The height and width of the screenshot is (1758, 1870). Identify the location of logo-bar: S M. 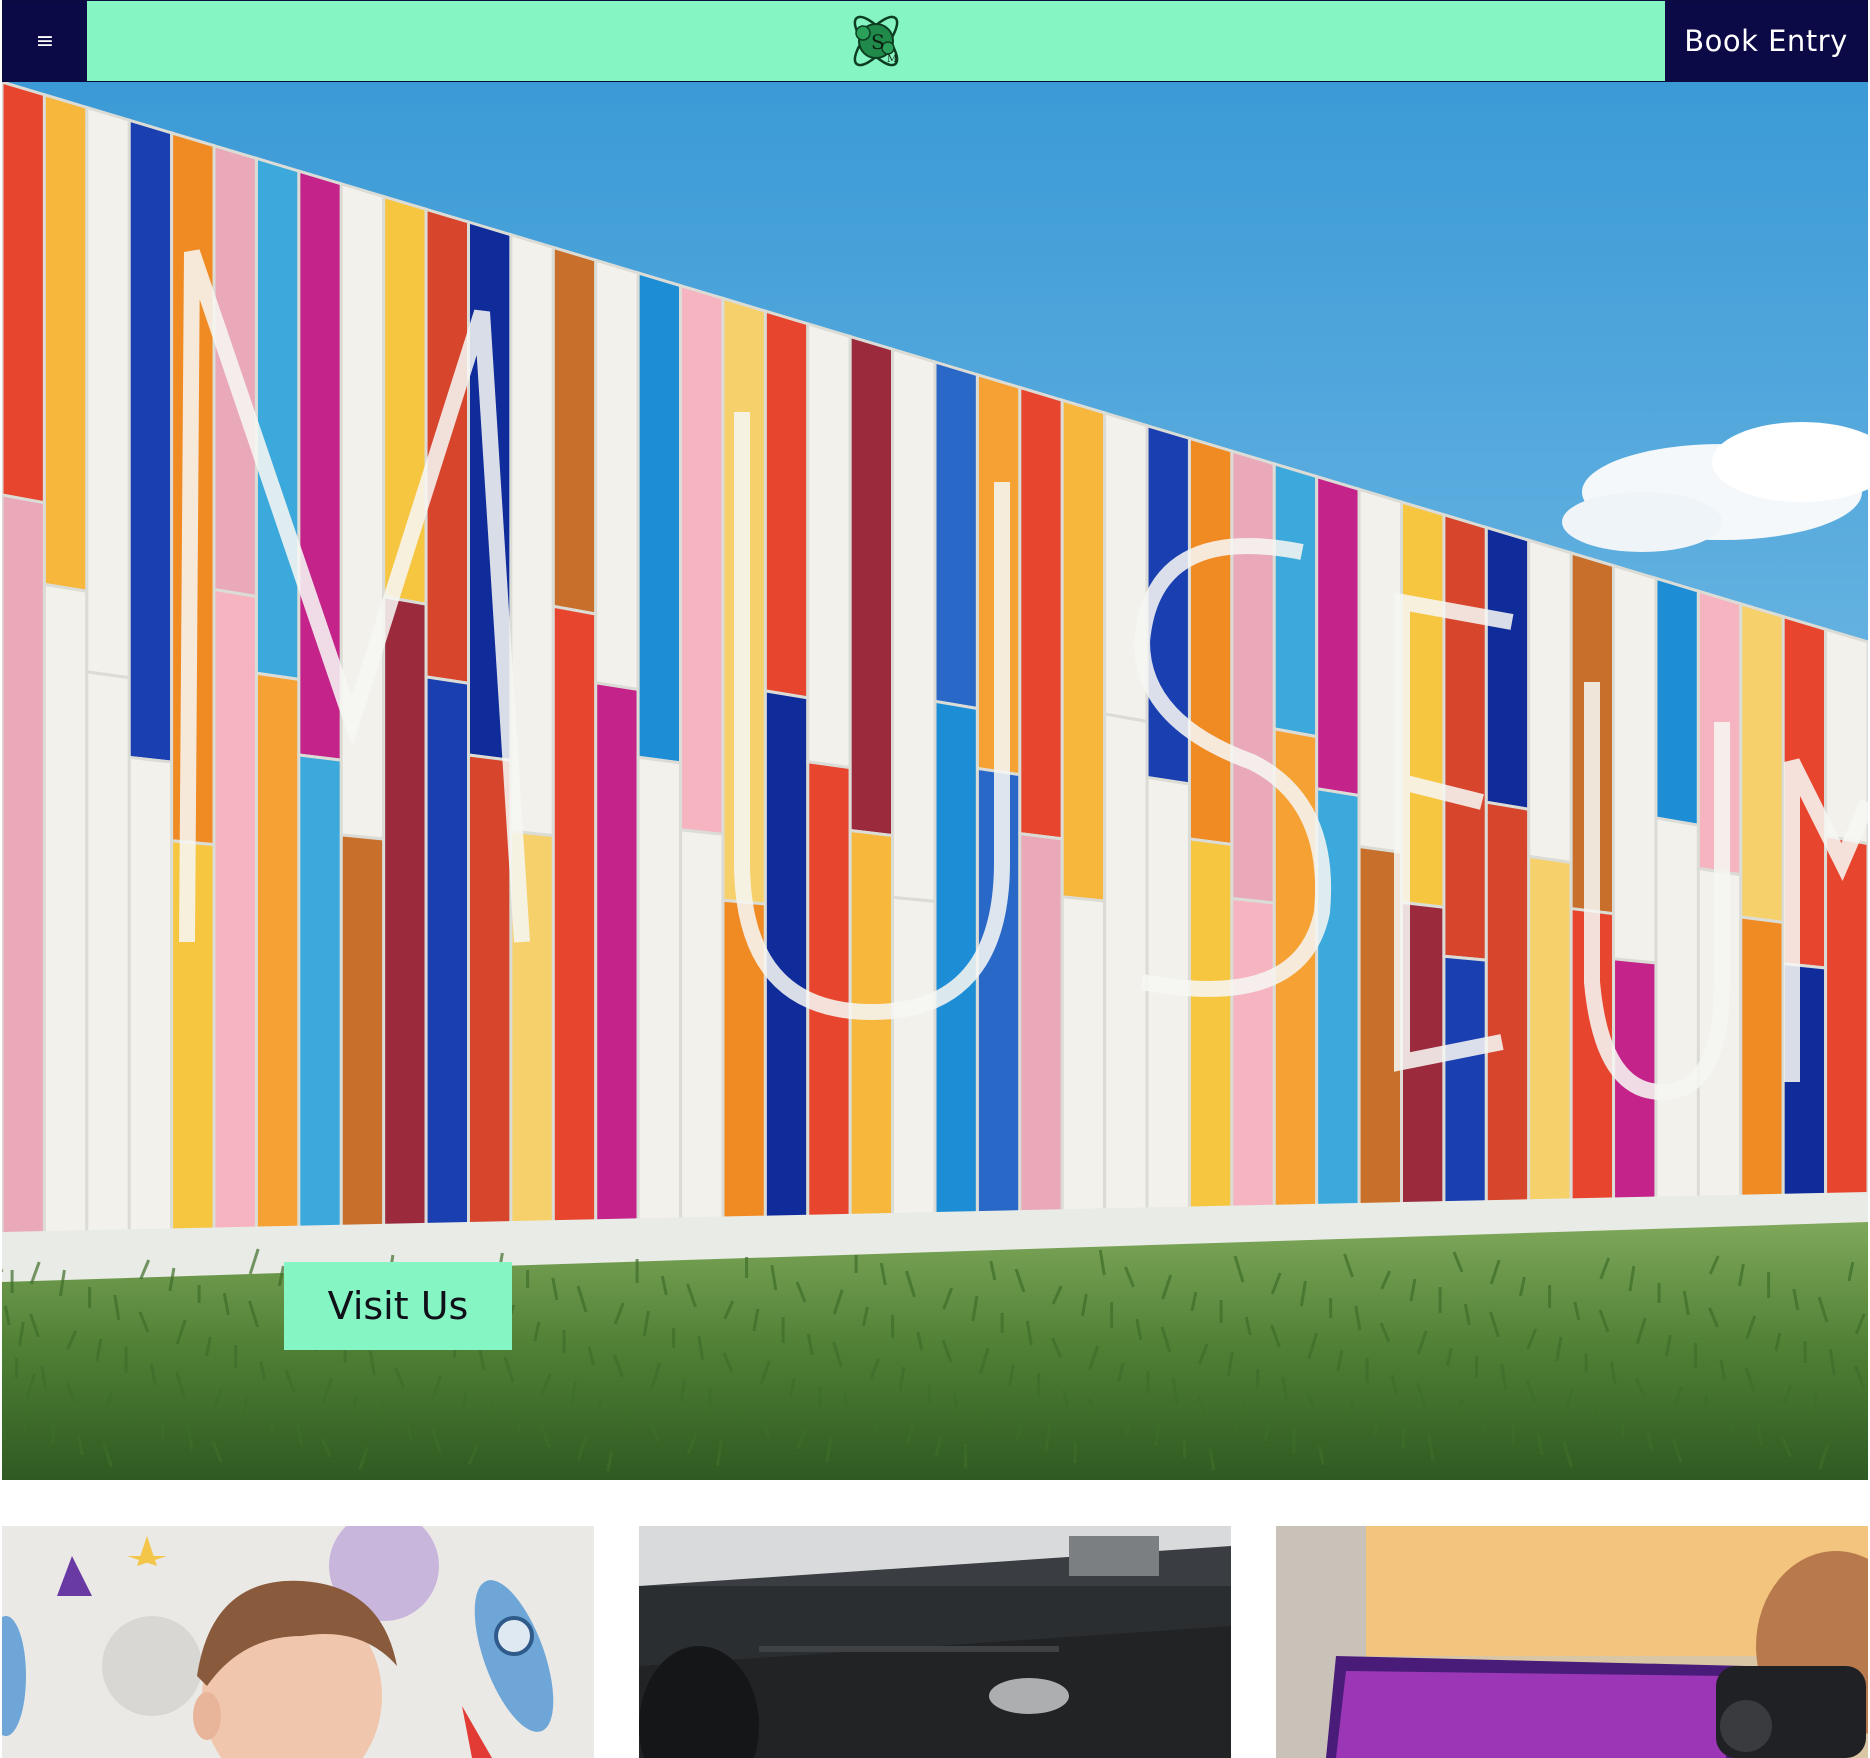
(876, 41).